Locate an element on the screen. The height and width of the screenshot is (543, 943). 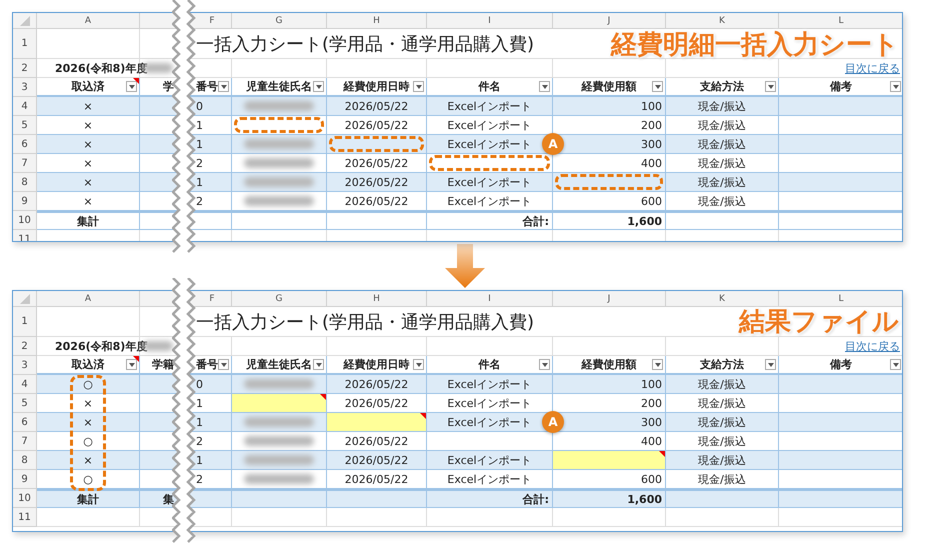
table-cell: 集計 is located at coordinates (88, 221).